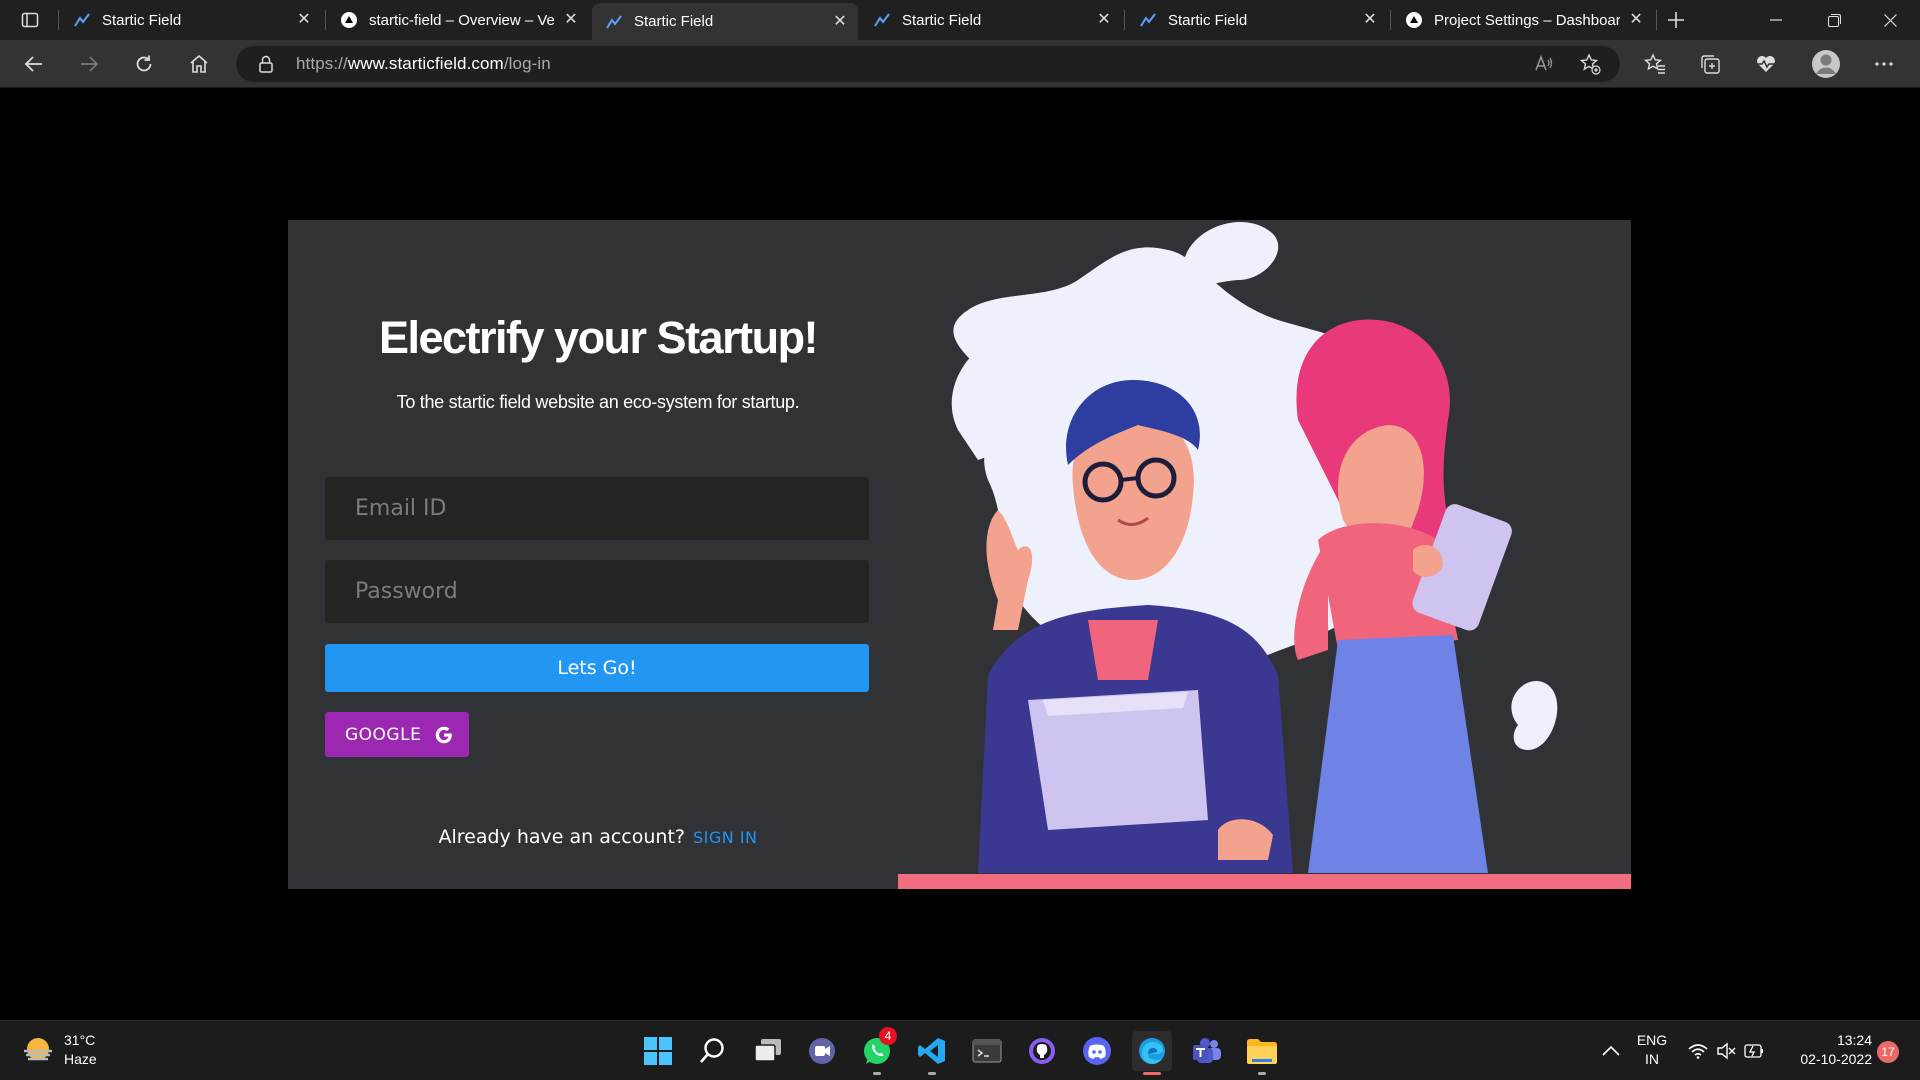  What do you see at coordinates (1652, 1059) in the screenshot?
I see `region-code: IN` at bounding box center [1652, 1059].